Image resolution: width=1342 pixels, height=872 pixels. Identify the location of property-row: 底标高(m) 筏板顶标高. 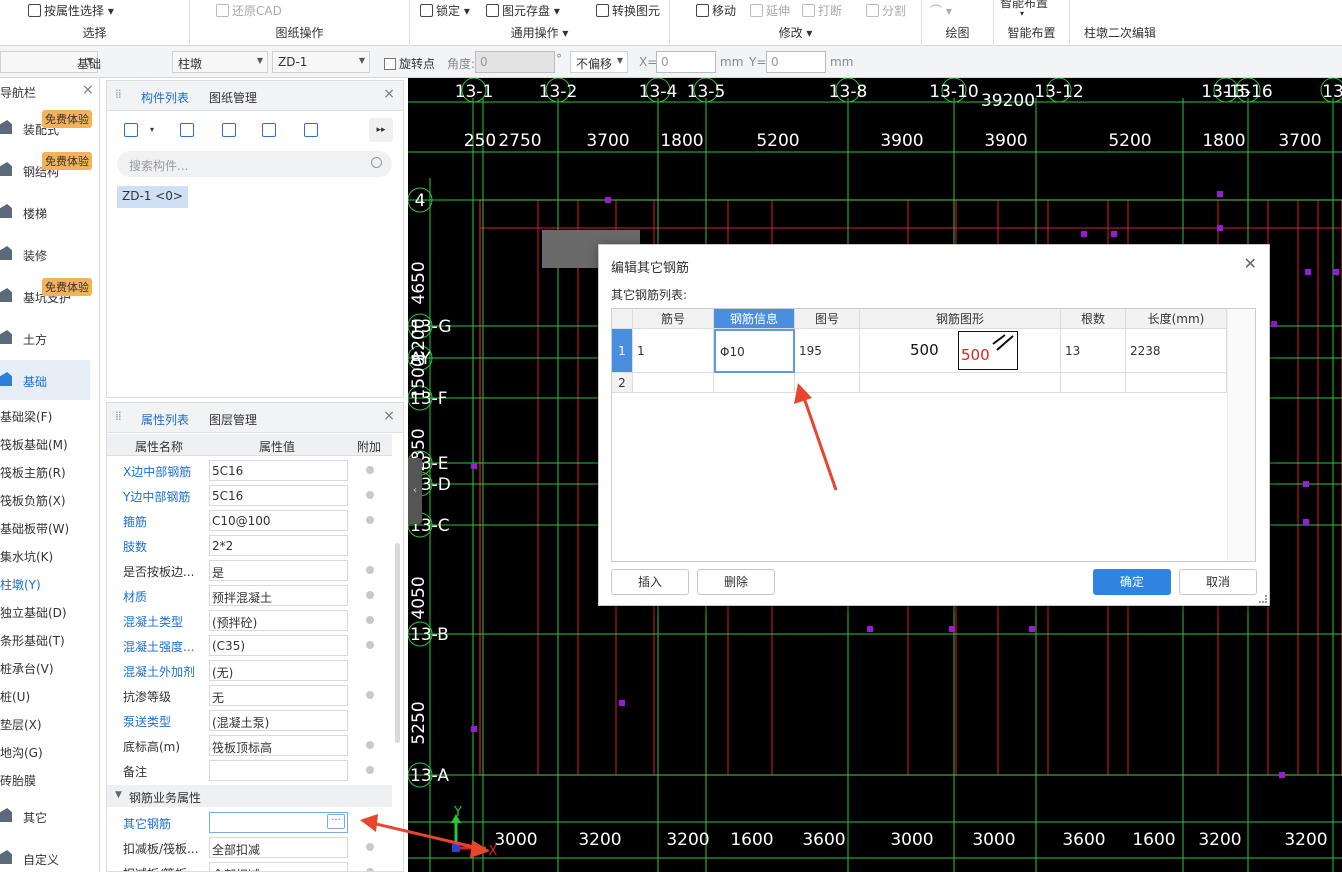
(249, 745).